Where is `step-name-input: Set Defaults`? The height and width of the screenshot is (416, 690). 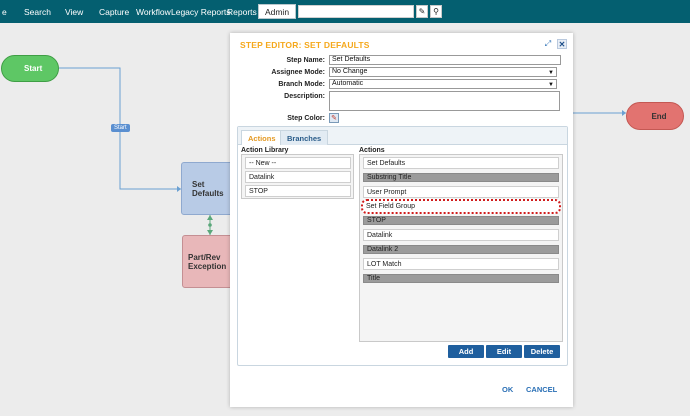 step-name-input: Set Defaults is located at coordinates (445, 60).